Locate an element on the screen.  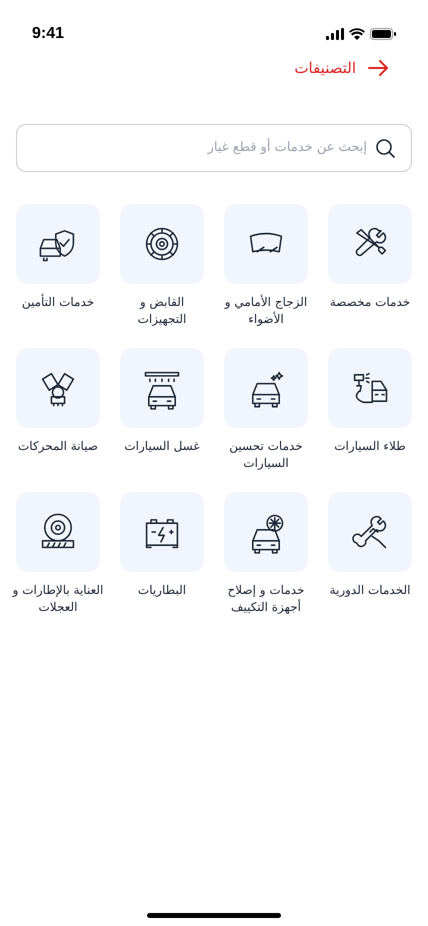
signal-icon is located at coordinates (335, 34).